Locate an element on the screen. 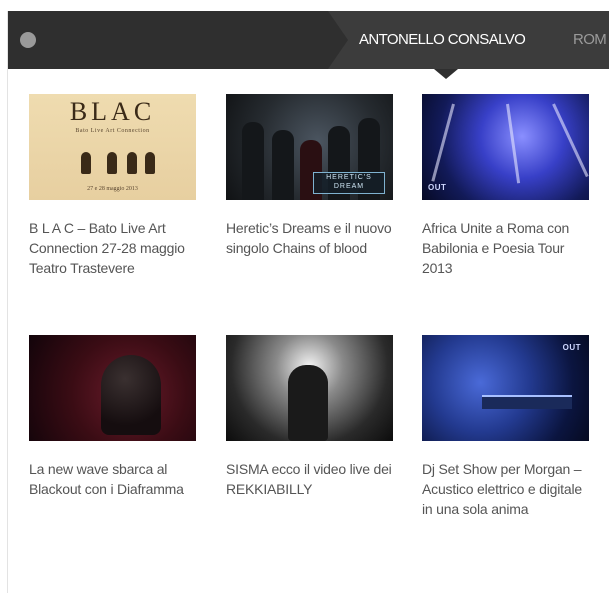  tab-rom: ROM is located at coordinates (590, 40).